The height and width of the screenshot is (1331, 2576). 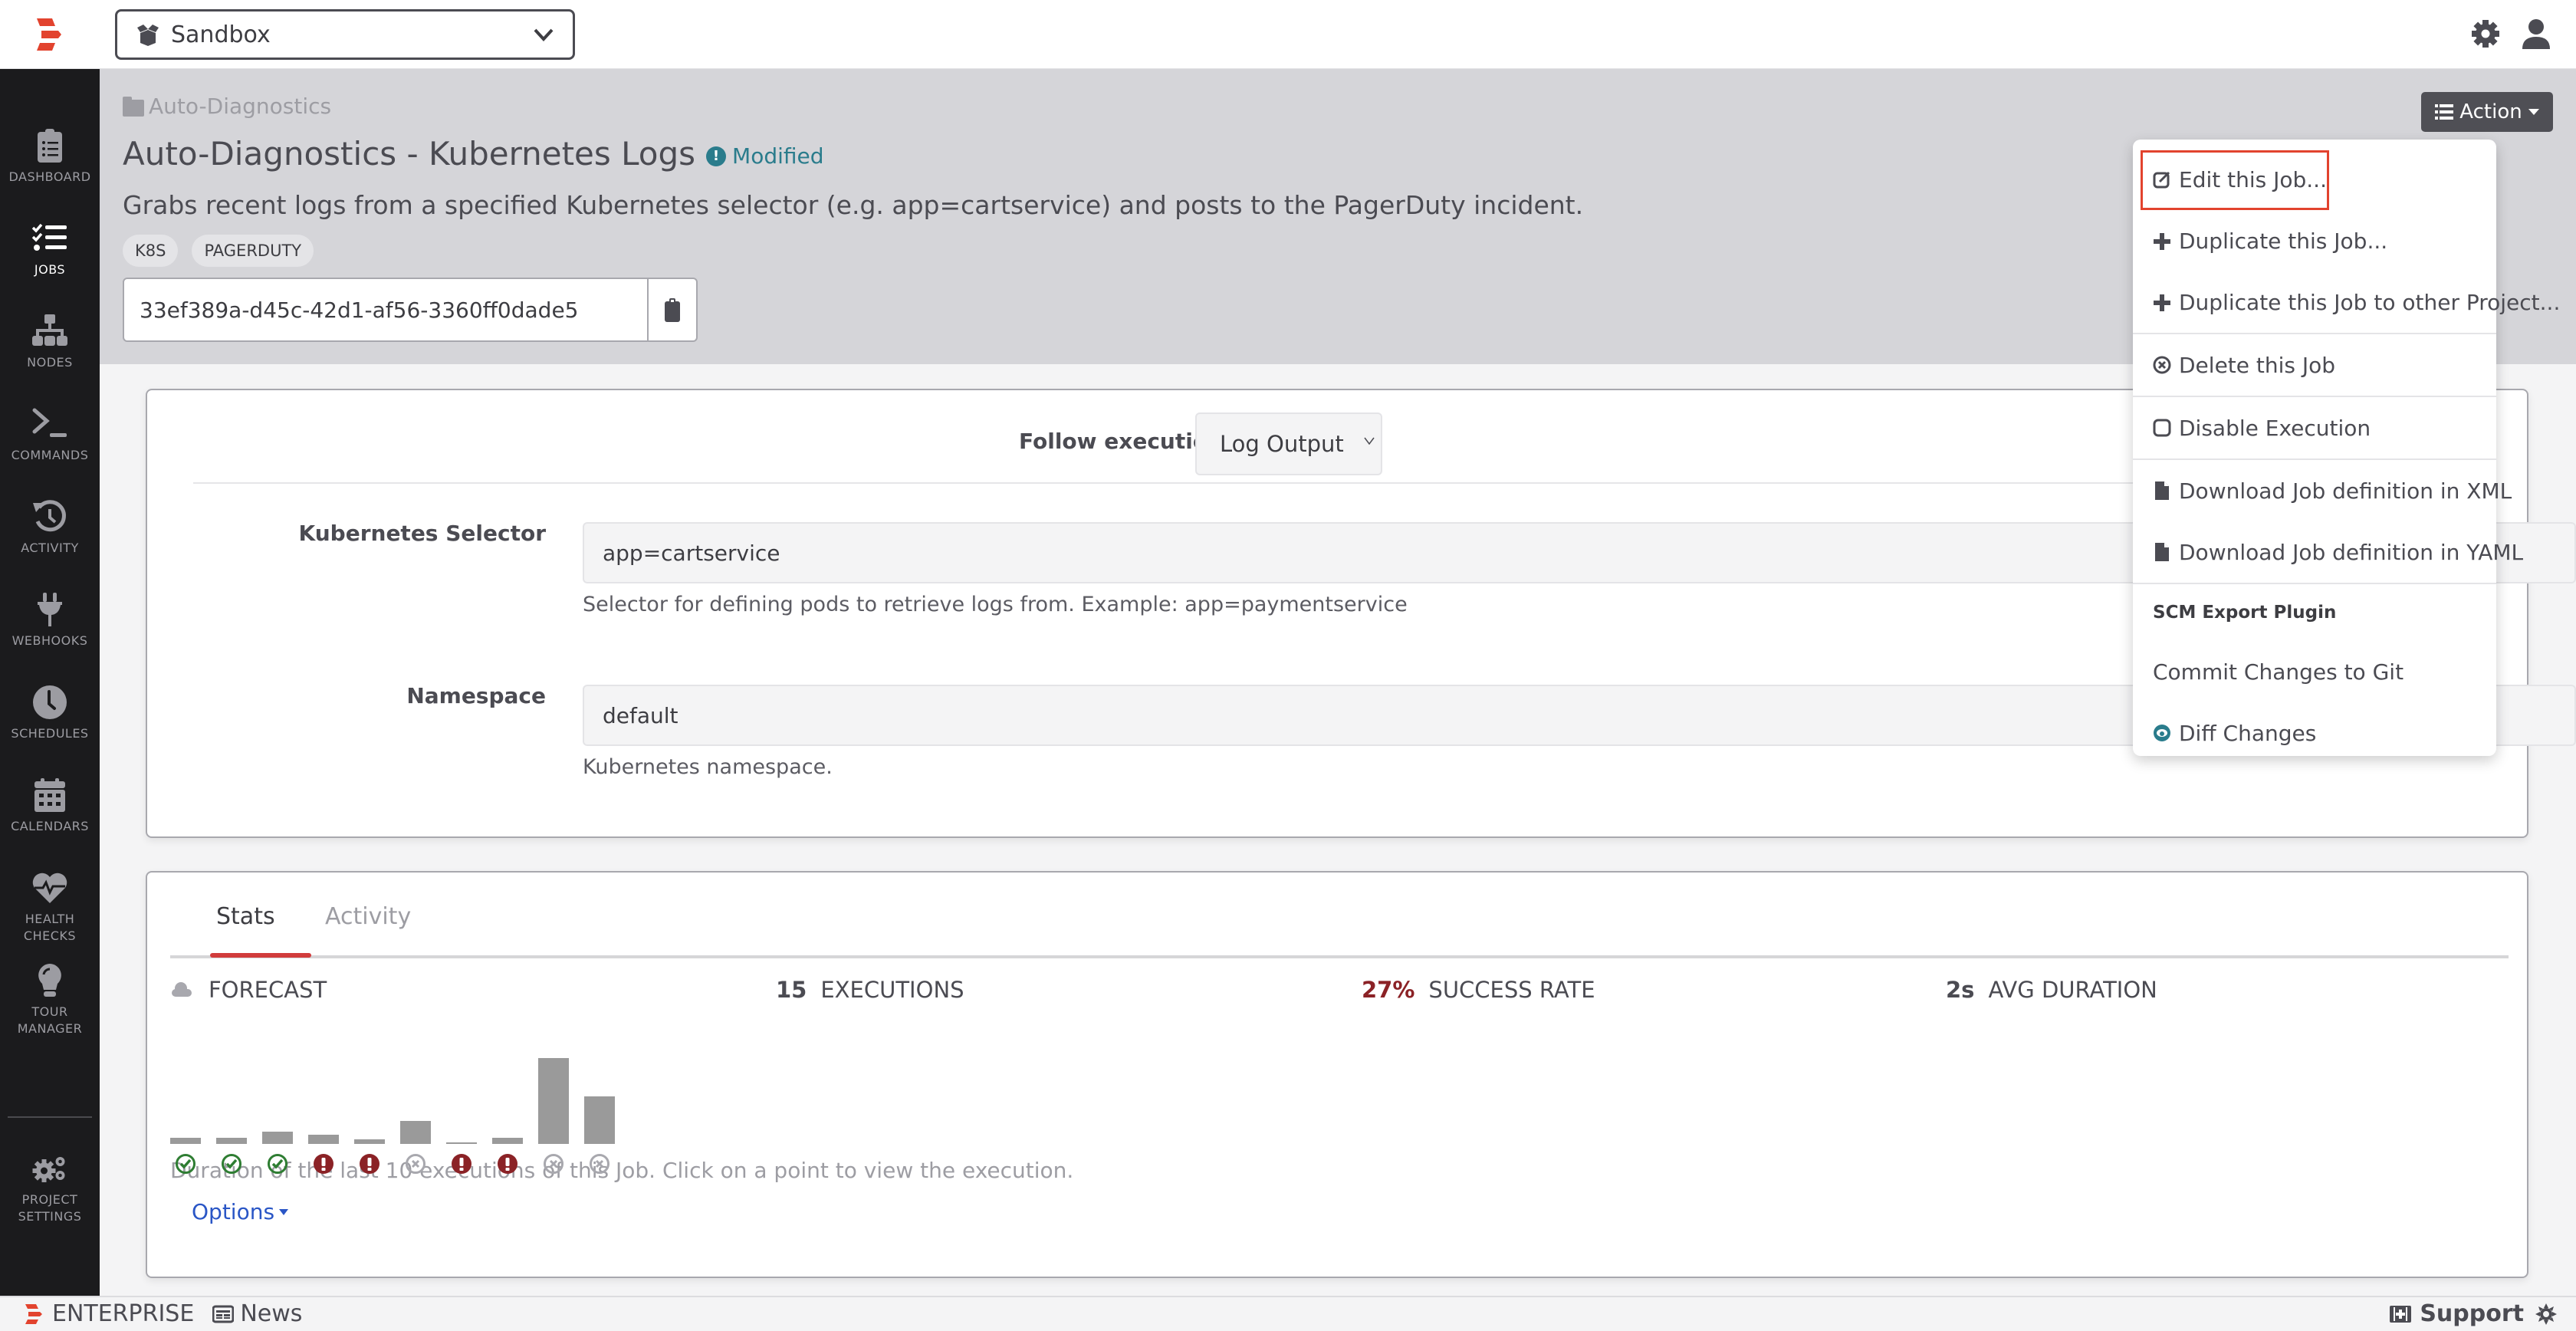 What do you see at coordinates (50, 342) in the screenshot?
I see `sidebar-item-nodes: NODES` at bounding box center [50, 342].